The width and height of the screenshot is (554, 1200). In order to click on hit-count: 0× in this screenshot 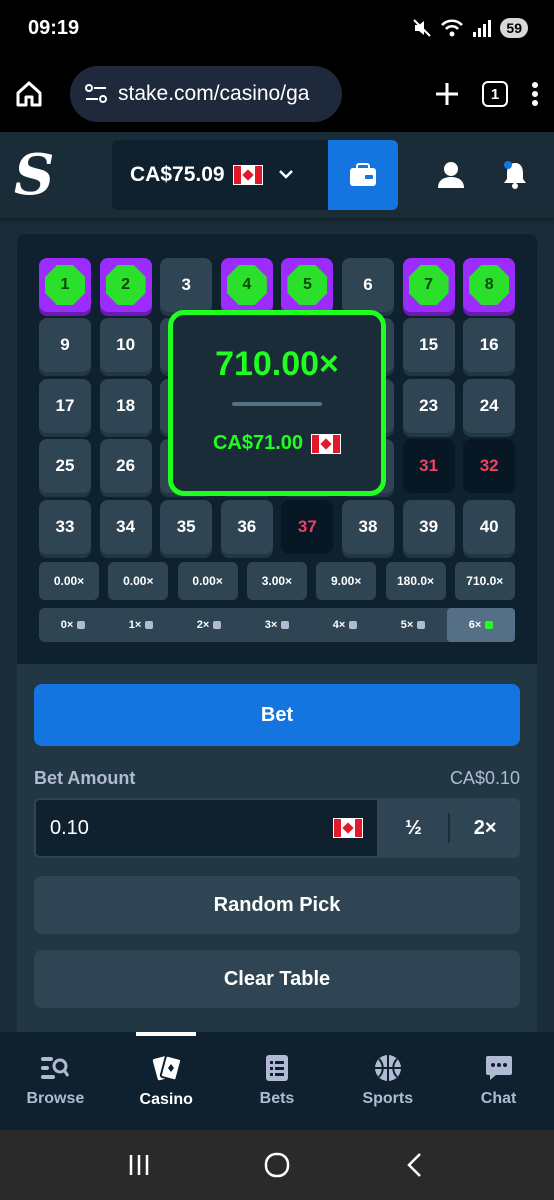, I will do `click(73, 625)`.